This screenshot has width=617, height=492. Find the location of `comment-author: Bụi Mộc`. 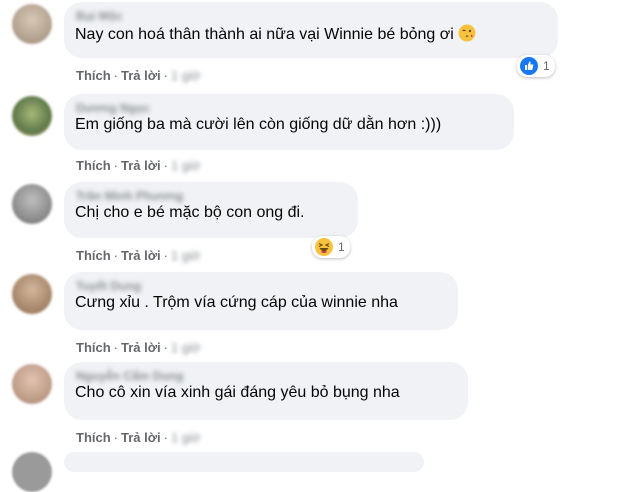

comment-author: Bụi Mộc is located at coordinates (99, 16).